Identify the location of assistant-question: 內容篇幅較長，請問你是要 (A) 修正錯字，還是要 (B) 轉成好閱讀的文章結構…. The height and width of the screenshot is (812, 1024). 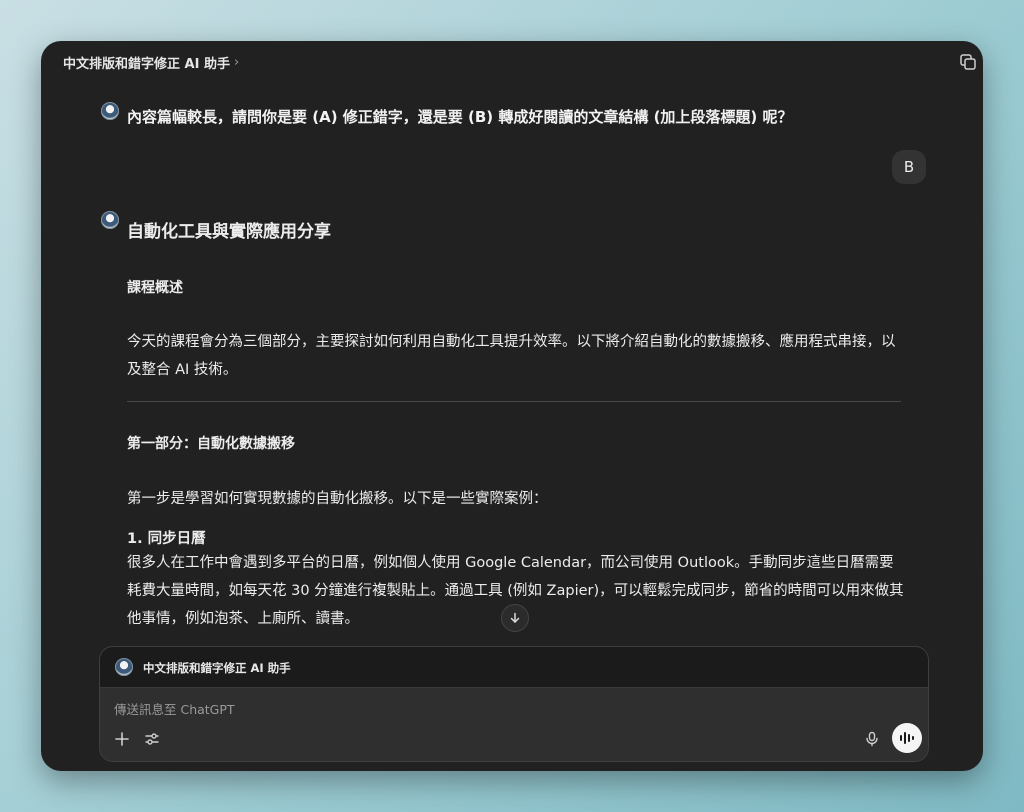
(460, 117).